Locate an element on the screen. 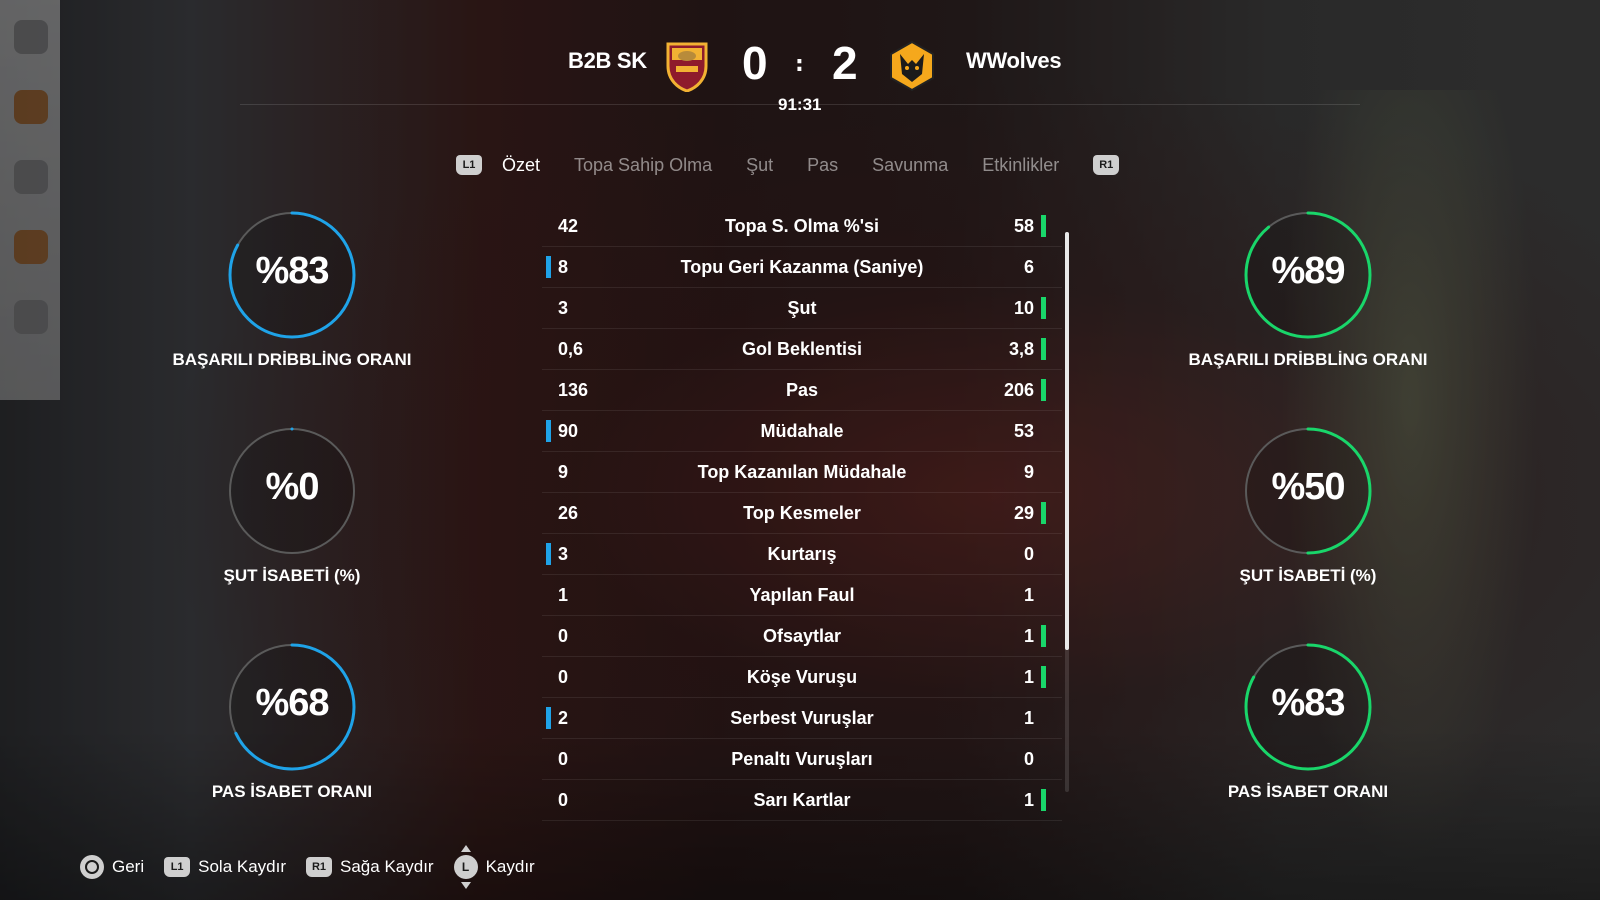 This screenshot has width=1600, height=900. stat-row: 0 Sarı Kartlar 1 is located at coordinates (802, 800).